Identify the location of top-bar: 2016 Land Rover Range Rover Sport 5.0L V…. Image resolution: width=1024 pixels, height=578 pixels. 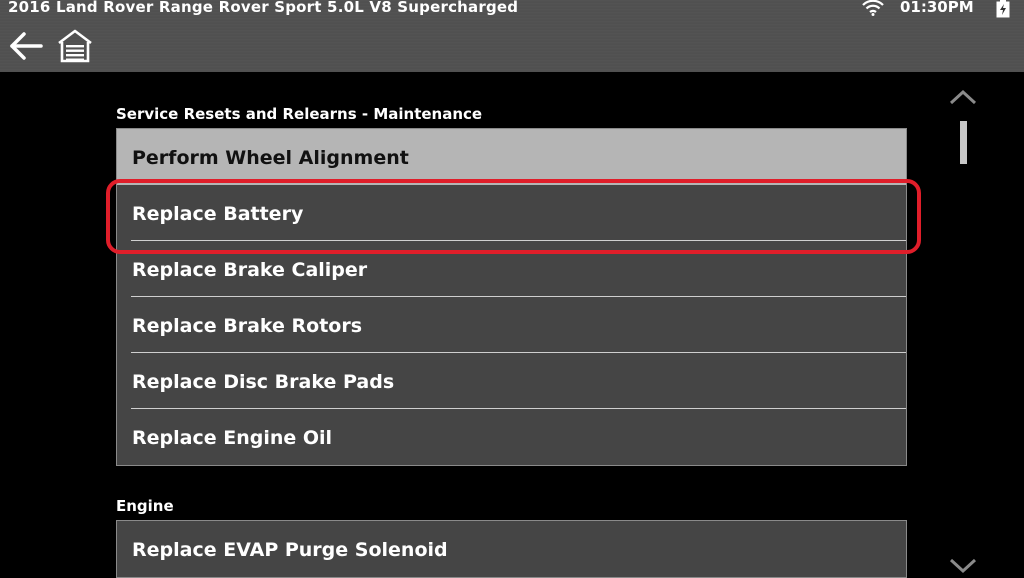
(512, 36).